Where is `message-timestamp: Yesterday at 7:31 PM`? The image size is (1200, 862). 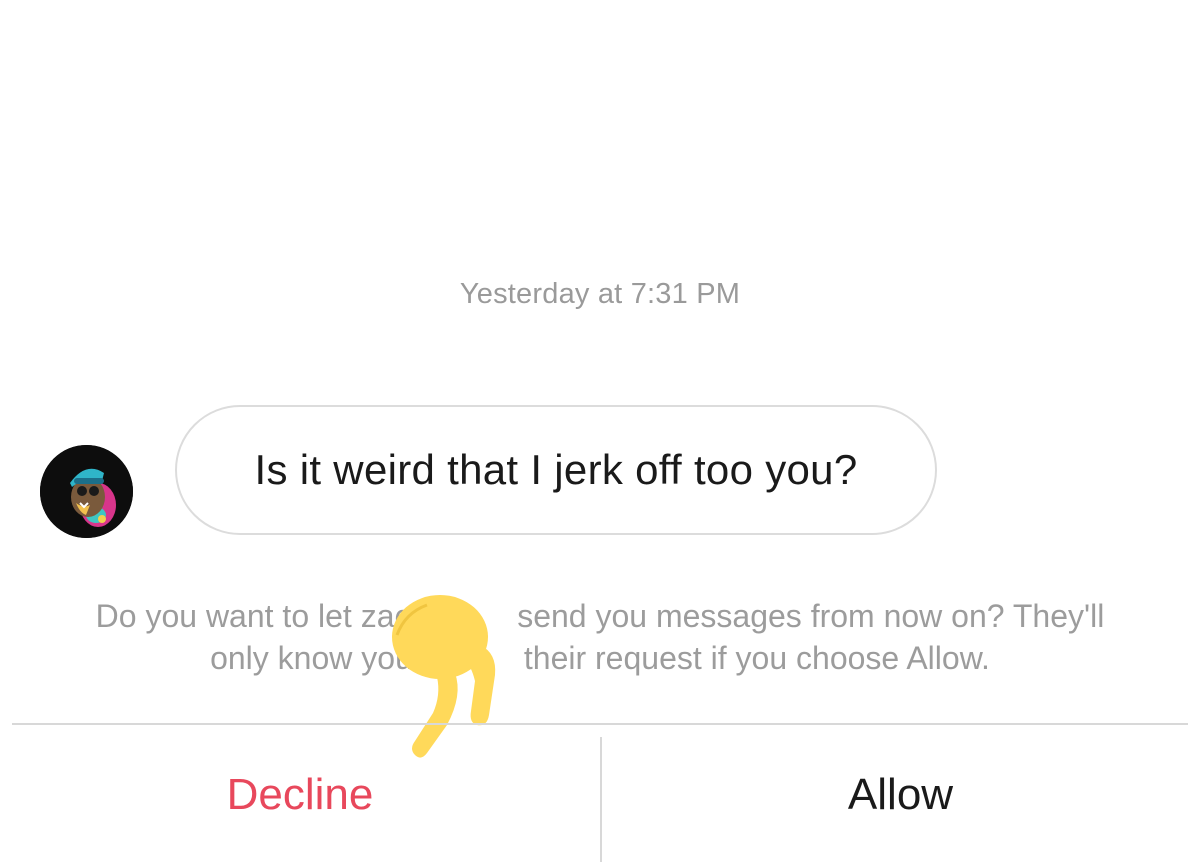
message-timestamp: Yesterday at 7:31 PM is located at coordinates (600, 294).